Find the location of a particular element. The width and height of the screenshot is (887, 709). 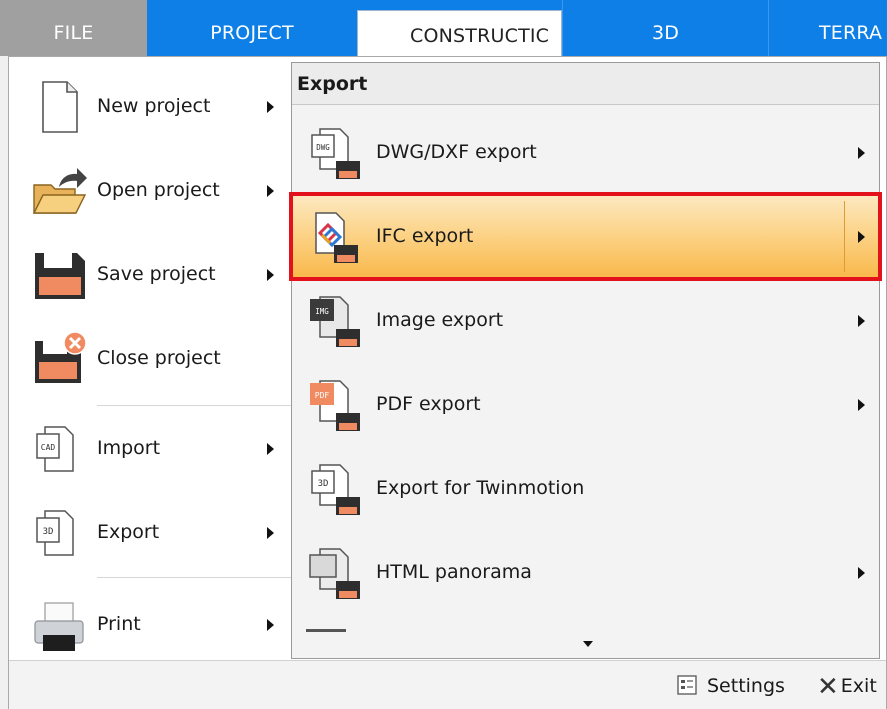

tab-file: FILE is located at coordinates (73, 28).